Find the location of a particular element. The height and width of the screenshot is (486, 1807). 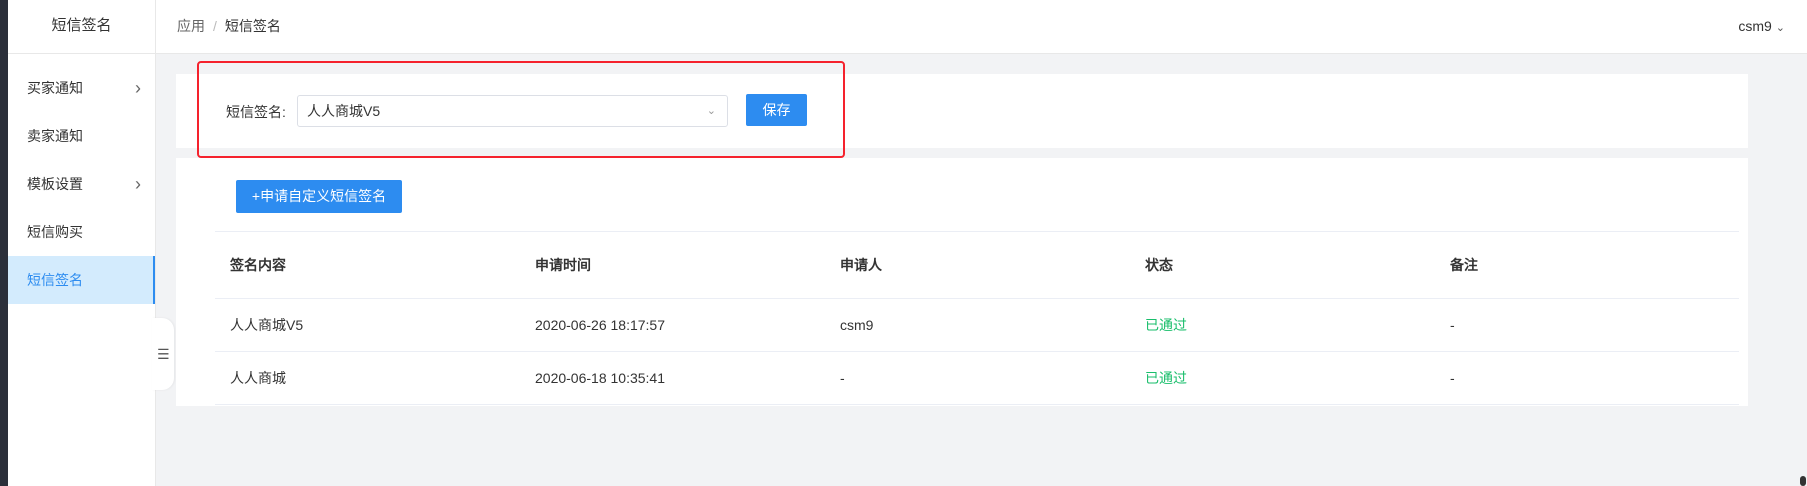

column-header-applicant: 申请人 is located at coordinates (861, 265).